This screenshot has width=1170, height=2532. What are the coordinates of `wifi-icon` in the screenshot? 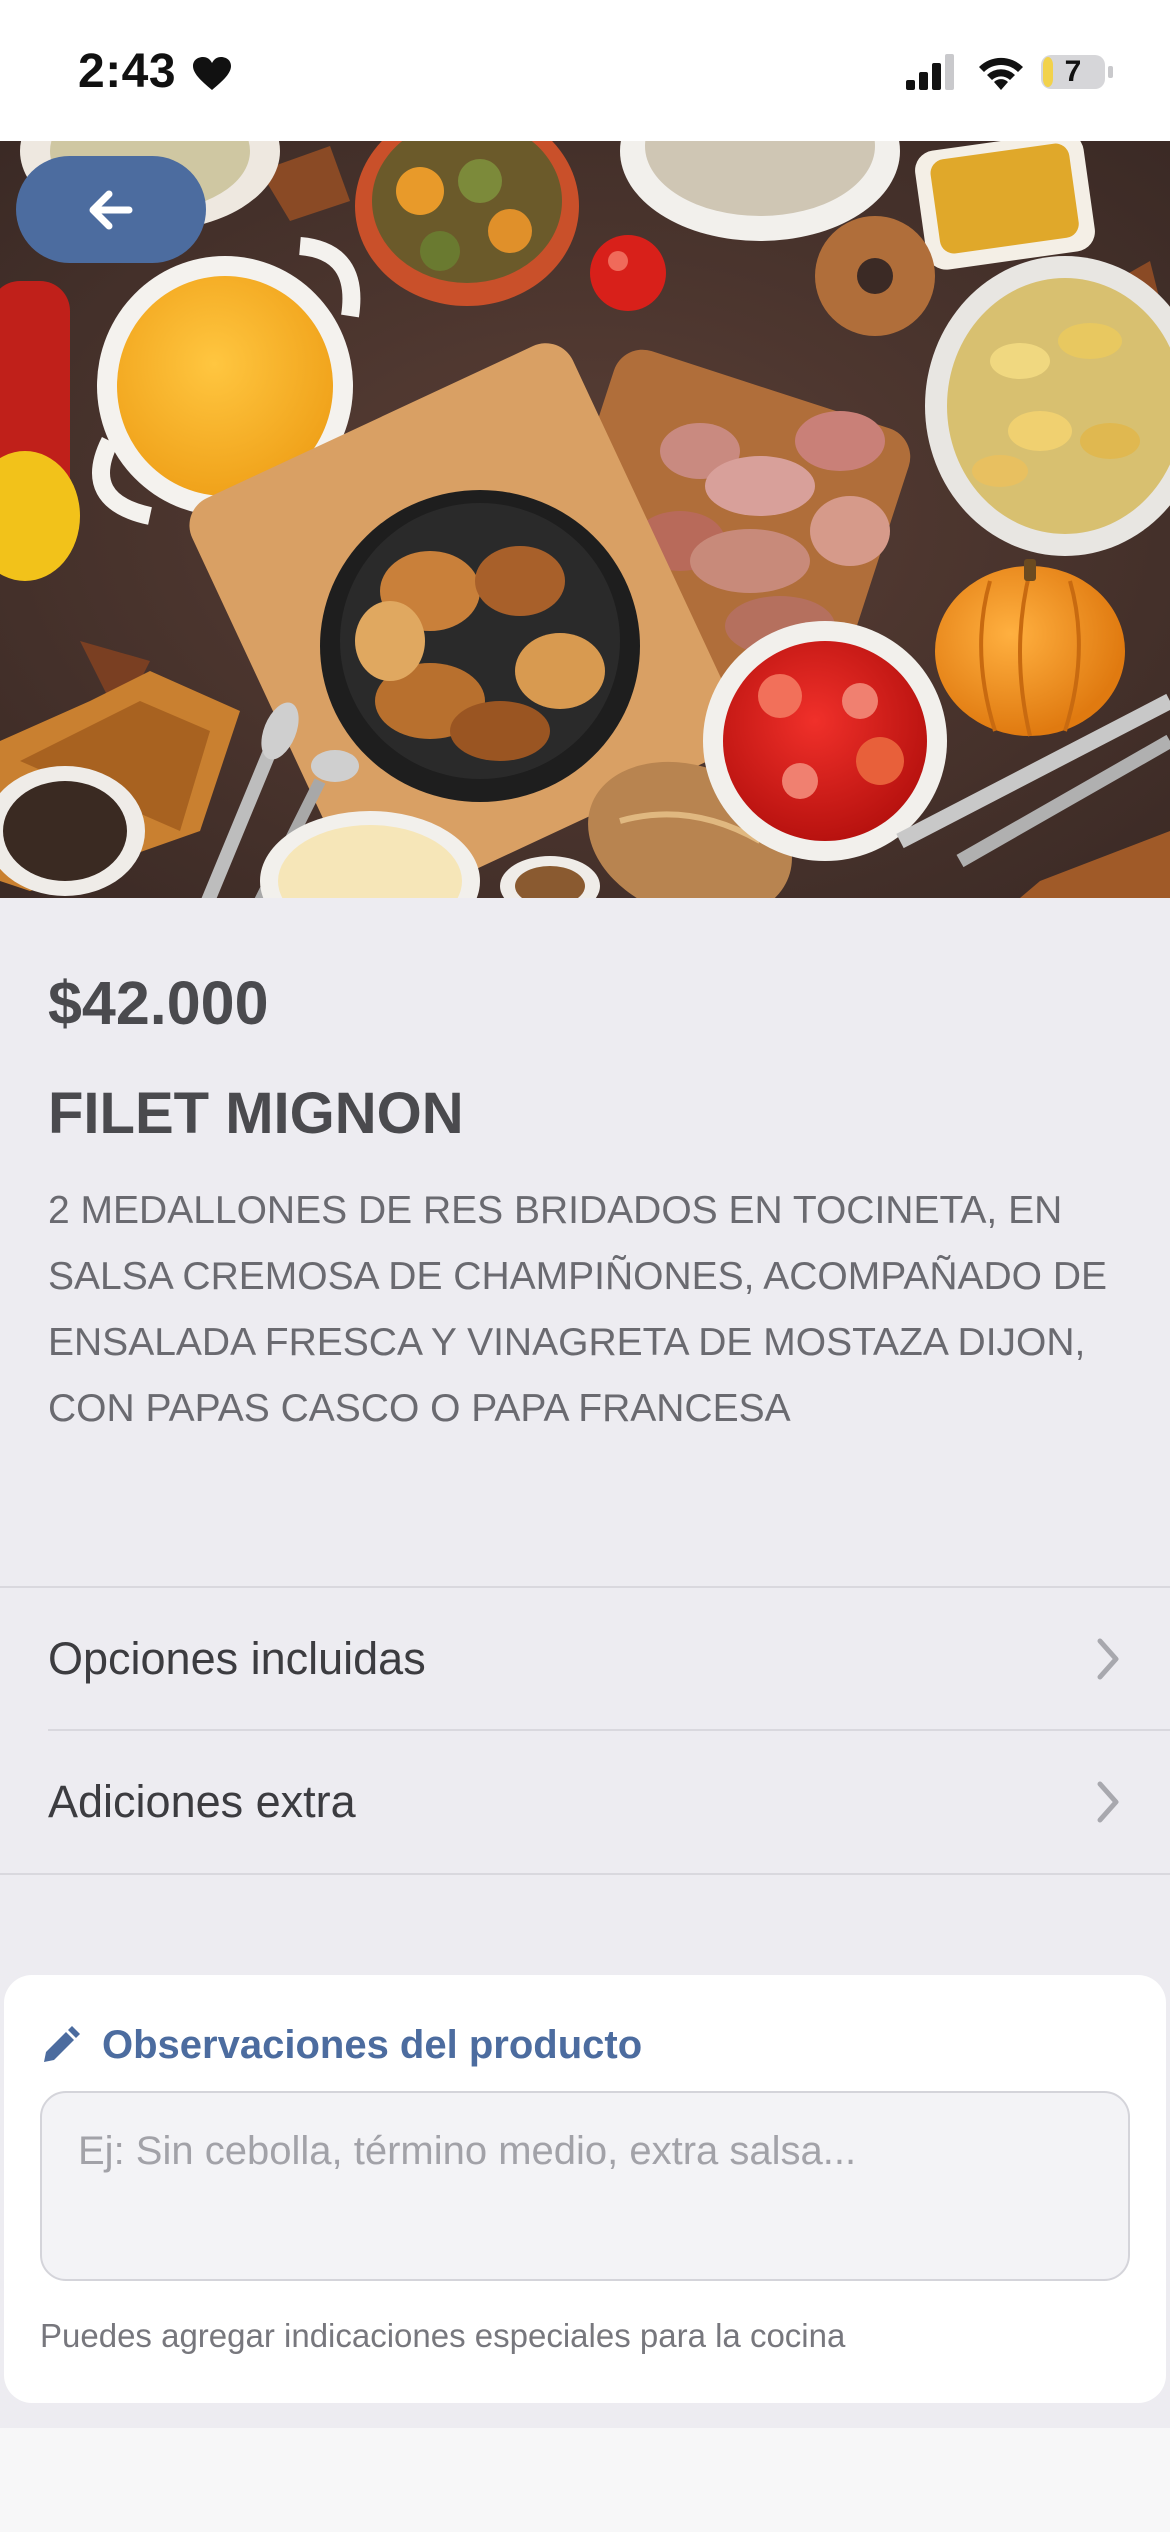 It's located at (1001, 73).